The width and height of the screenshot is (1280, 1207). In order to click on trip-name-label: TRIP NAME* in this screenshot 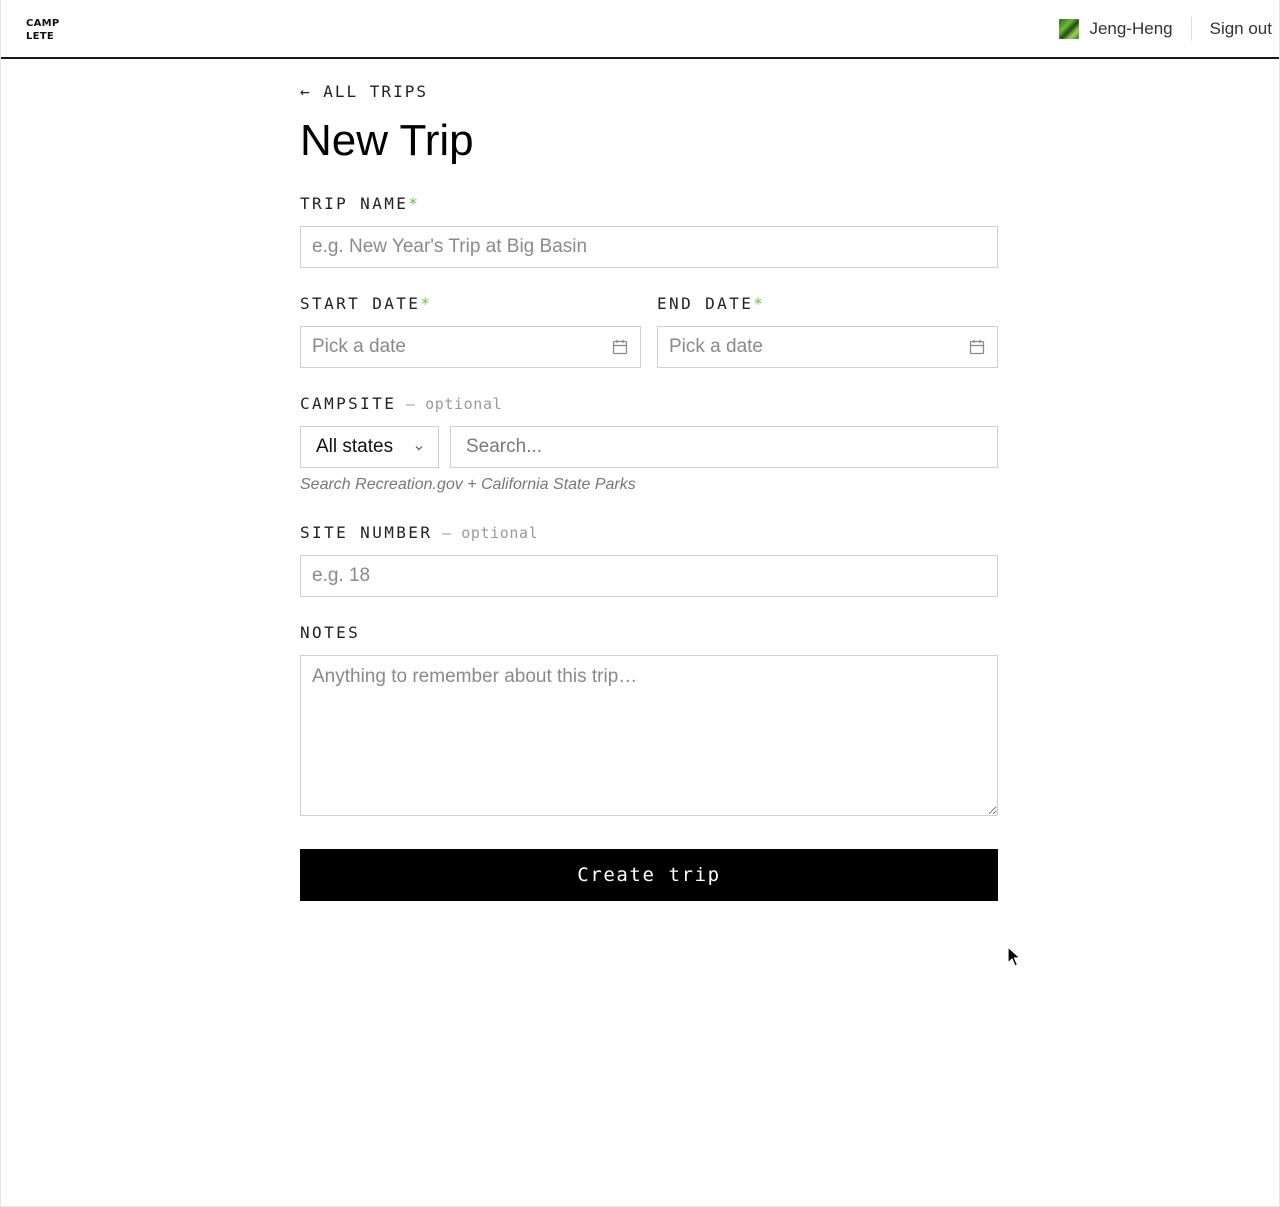, I will do `click(649, 203)`.